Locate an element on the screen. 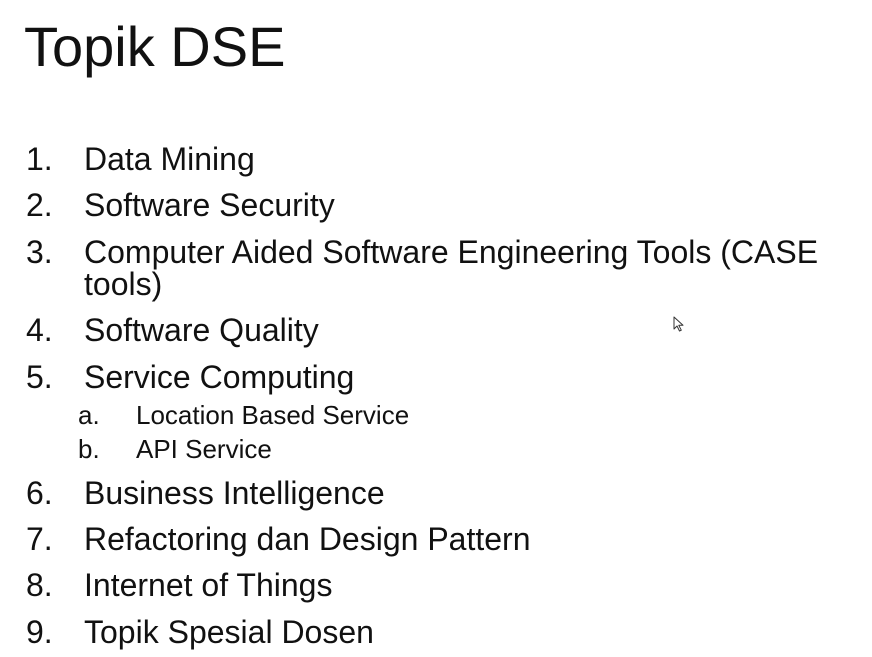 The image size is (872, 657). list-item-number: 6. is located at coordinates (39, 493).